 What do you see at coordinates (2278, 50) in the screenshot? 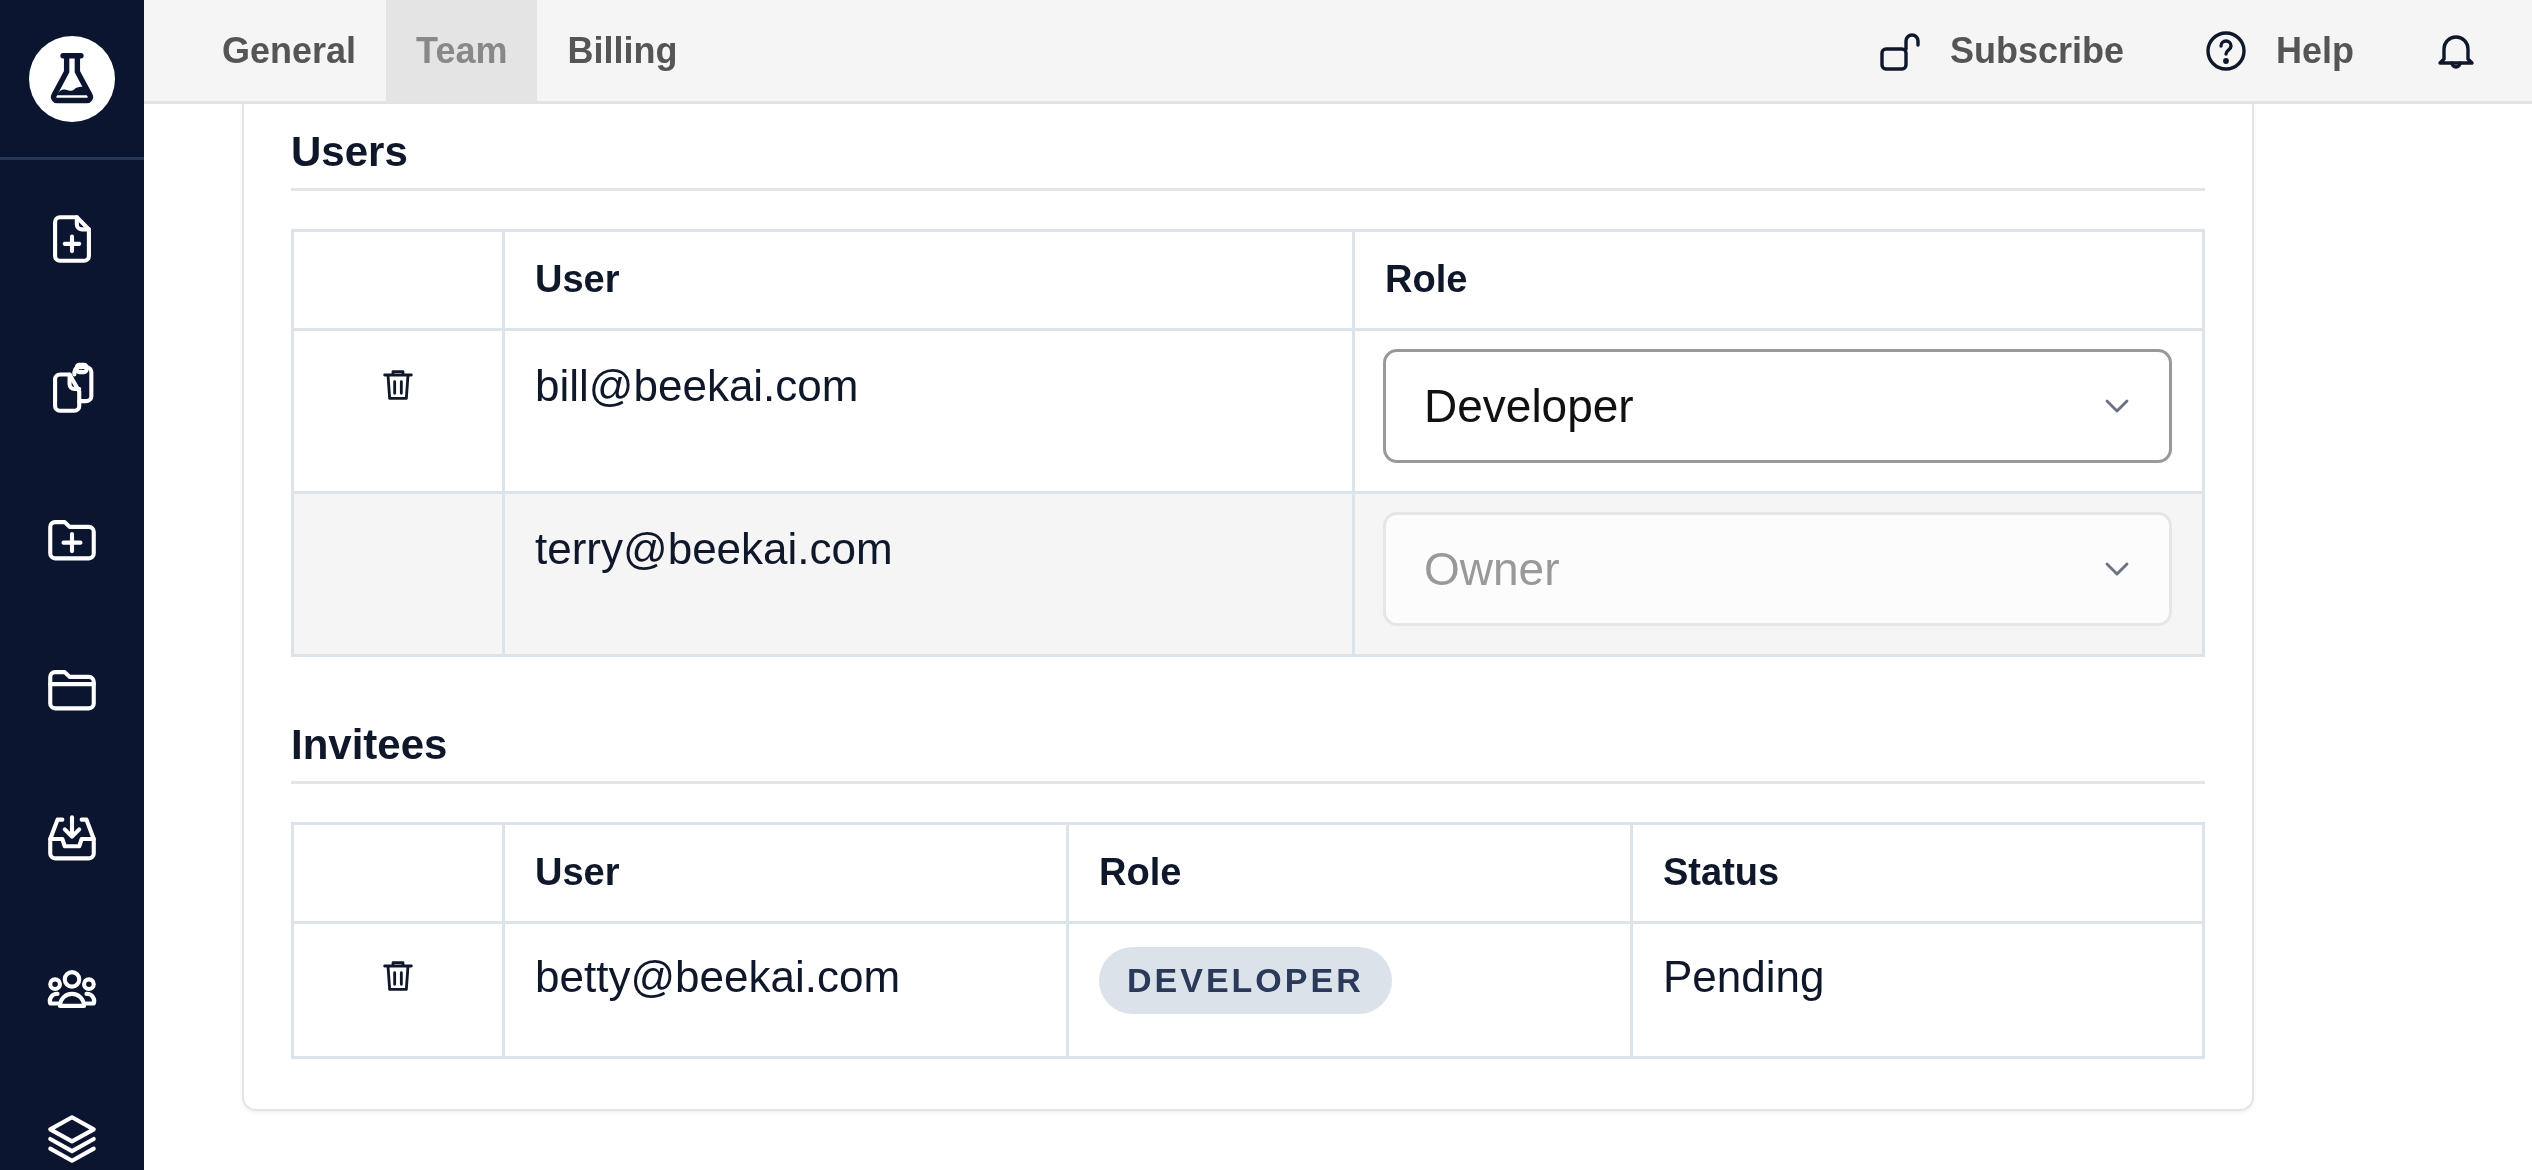
I see `help-button: Help` at bounding box center [2278, 50].